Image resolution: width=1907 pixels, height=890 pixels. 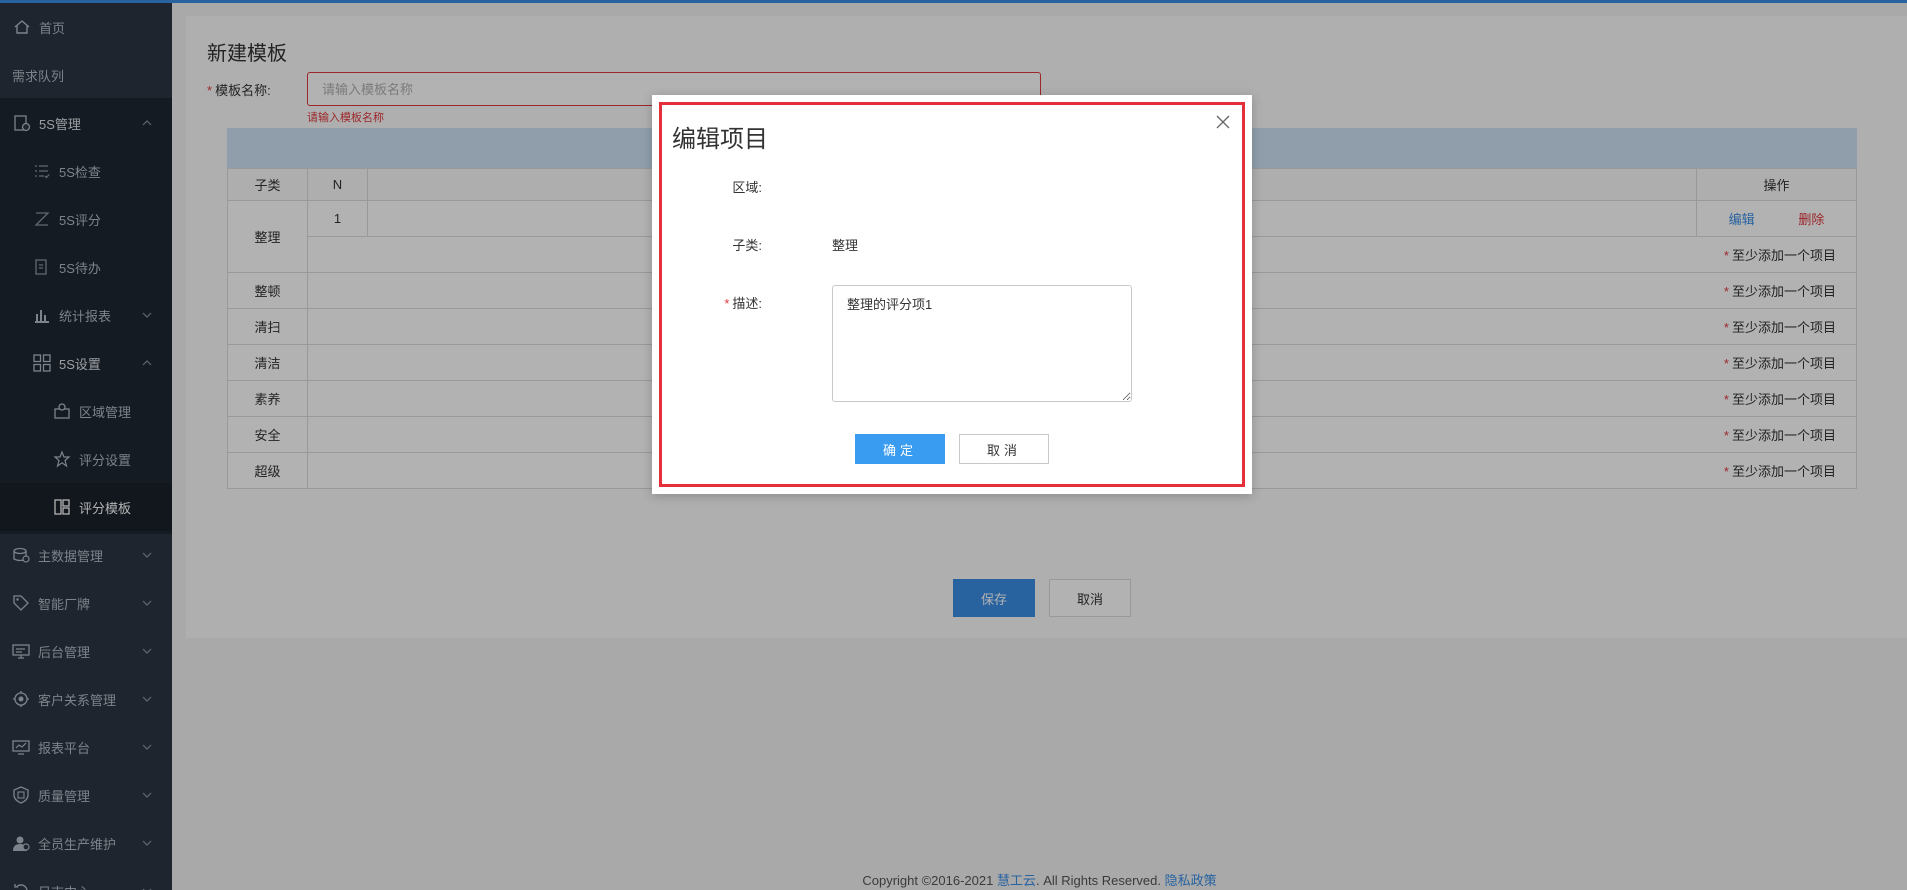 I want to click on desc-textarea: 整理的评分项1, so click(x=982, y=343).